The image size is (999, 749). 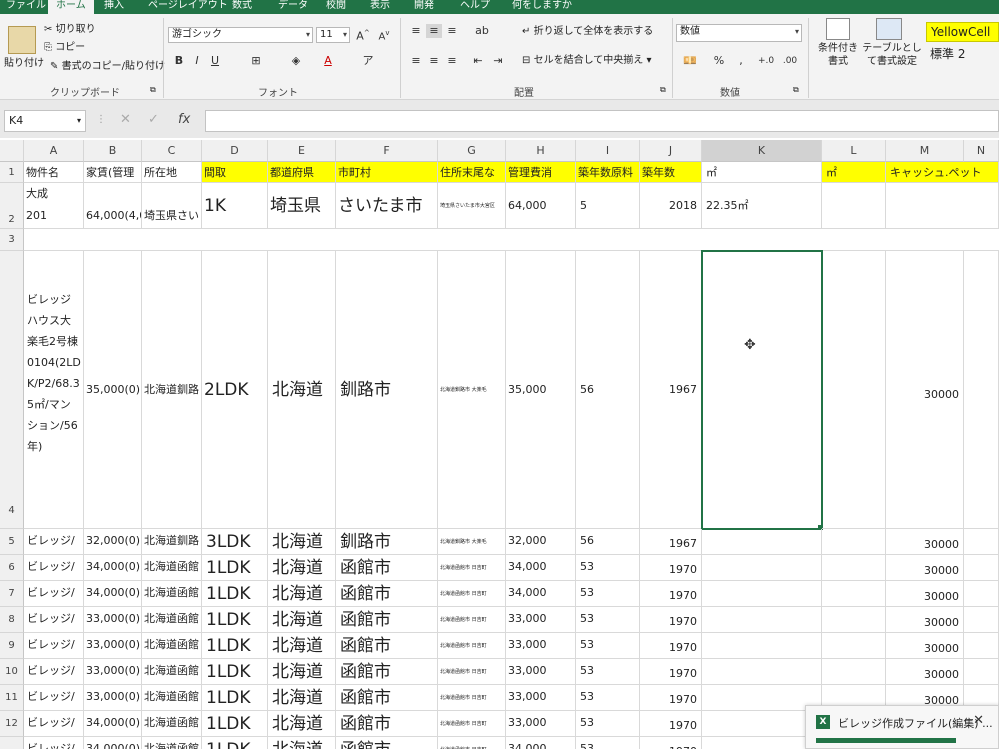 I want to click on cell-g2: 埼玉県さいたま市大宮区, so click(x=472, y=206).